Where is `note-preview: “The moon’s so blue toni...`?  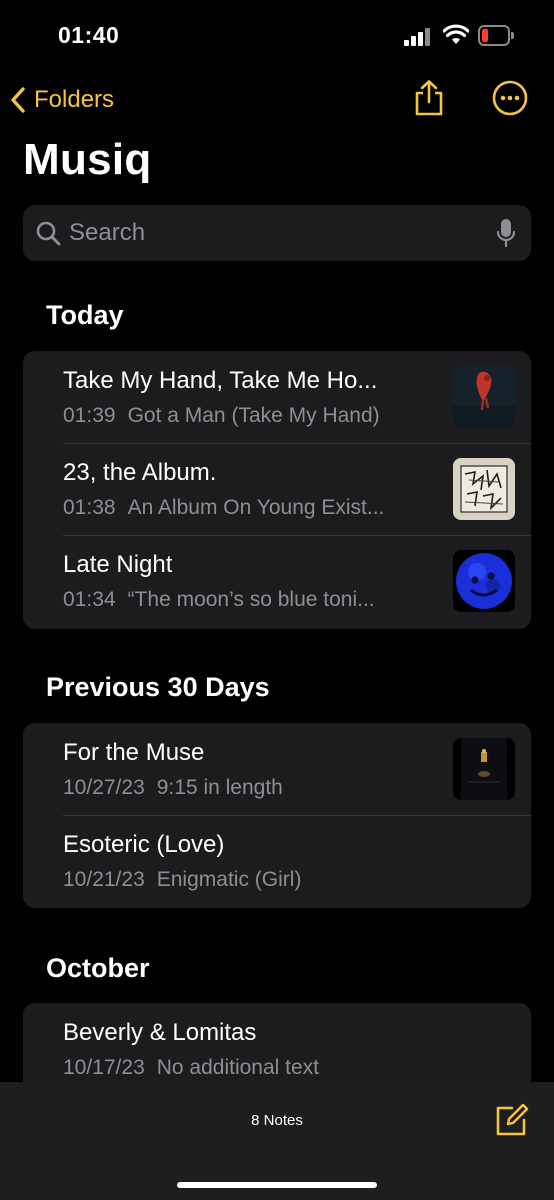
note-preview: “The moon’s so blue toni... is located at coordinates (251, 599).